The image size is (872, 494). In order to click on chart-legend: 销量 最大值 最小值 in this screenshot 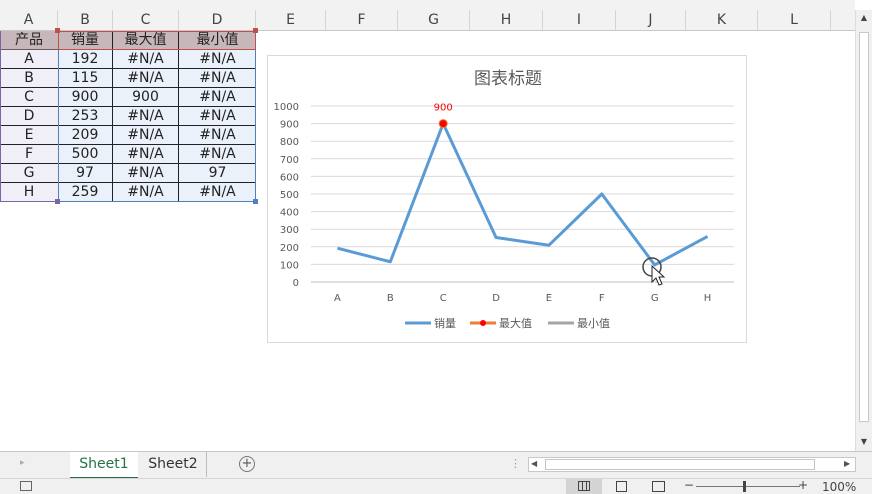, I will do `click(507, 323)`.